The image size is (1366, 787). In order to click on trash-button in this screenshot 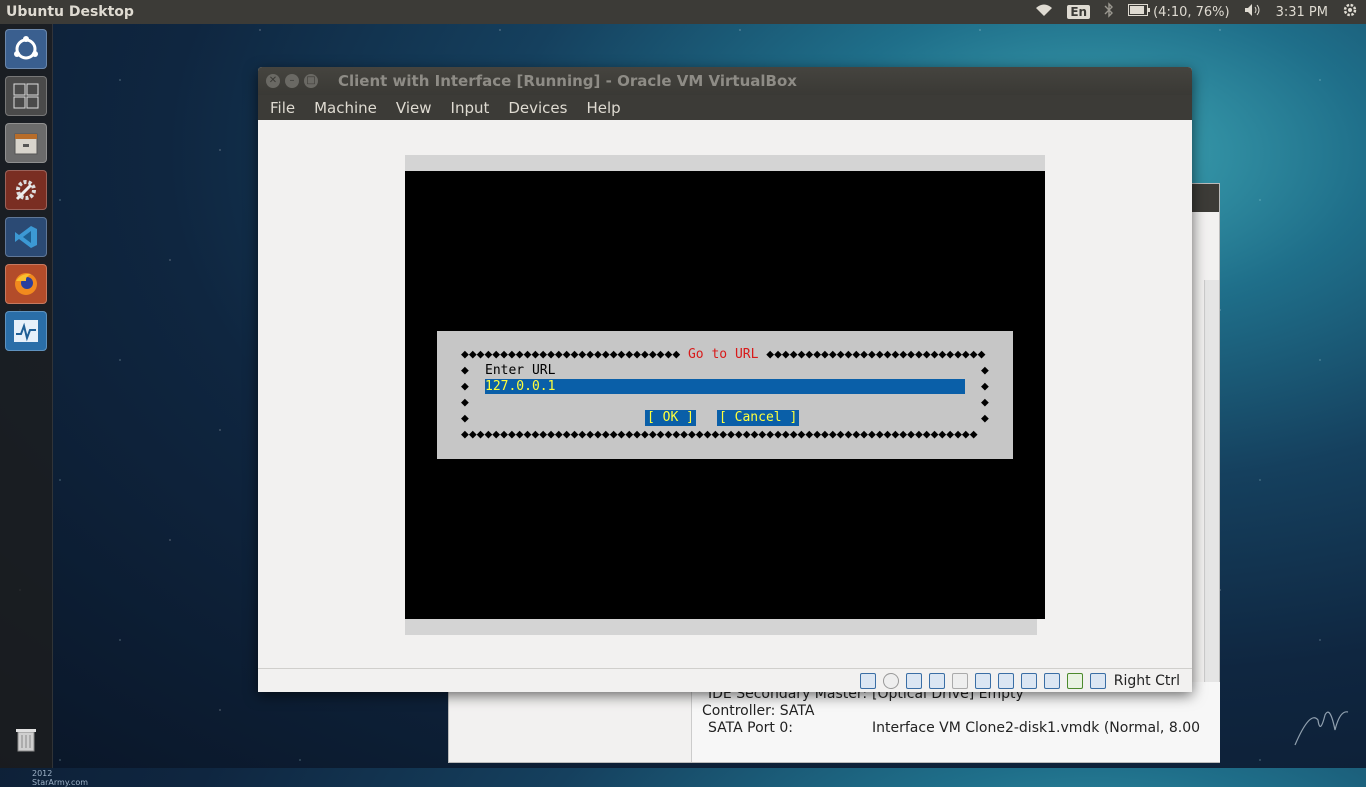, I will do `click(26, 739)`.